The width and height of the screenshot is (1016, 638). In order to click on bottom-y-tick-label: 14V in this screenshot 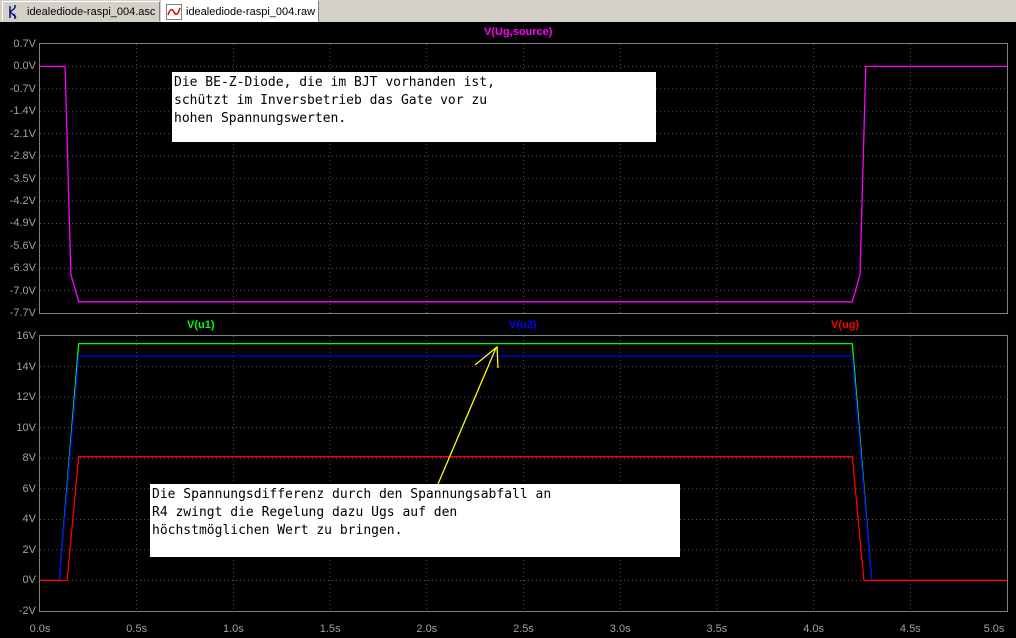, I will do `click(26, 366)`.